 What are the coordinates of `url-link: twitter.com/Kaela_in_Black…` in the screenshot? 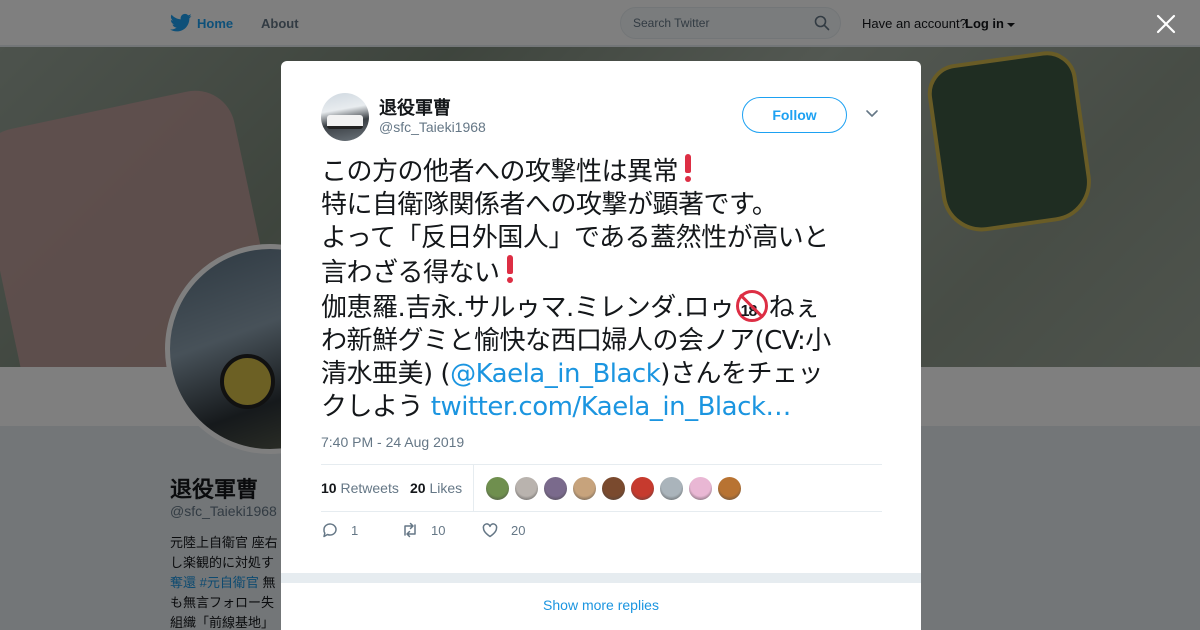 It's located at (611, 407).